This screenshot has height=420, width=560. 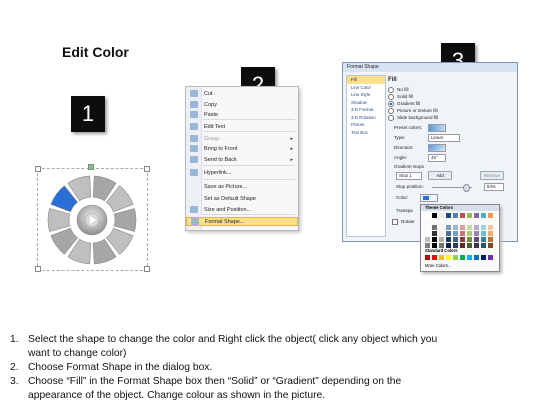 I want to click on sidebar-item-fill: Fill, so click(x=366, y=80).